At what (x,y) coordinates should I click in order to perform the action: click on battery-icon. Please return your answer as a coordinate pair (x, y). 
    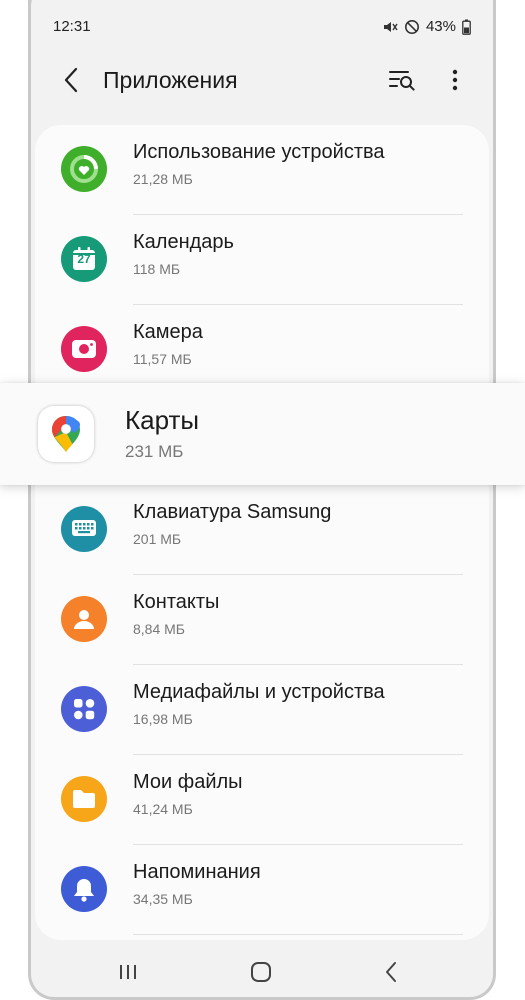
    Looking at the image, I should click on (466, 27).